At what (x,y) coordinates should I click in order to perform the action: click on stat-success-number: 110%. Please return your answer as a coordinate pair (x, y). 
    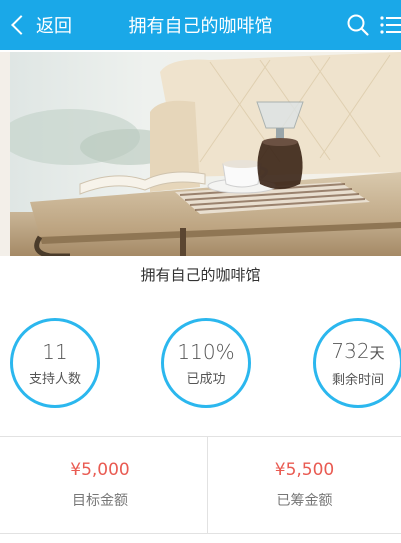
    Looking at the image, I should click on (206, 351).